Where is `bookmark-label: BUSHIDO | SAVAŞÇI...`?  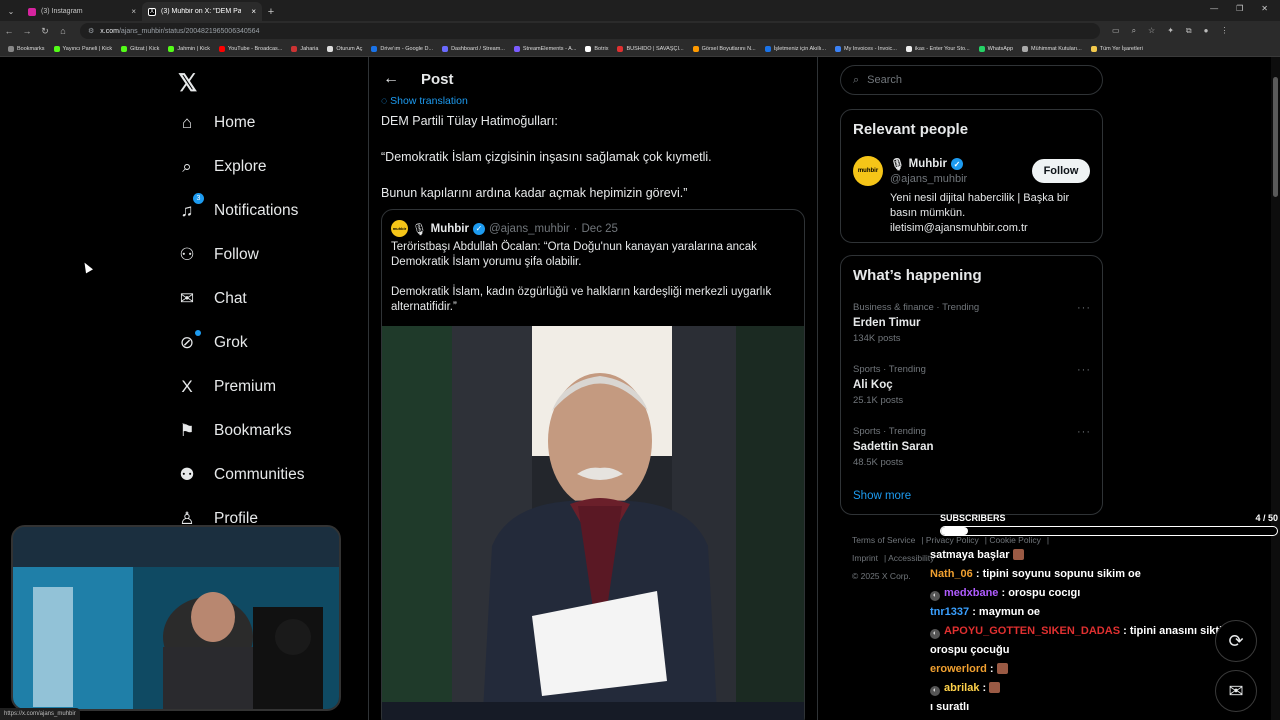 bookmark-label: BUSHIDO | SAVAŞÇI... is located at coordinates (655, 48).